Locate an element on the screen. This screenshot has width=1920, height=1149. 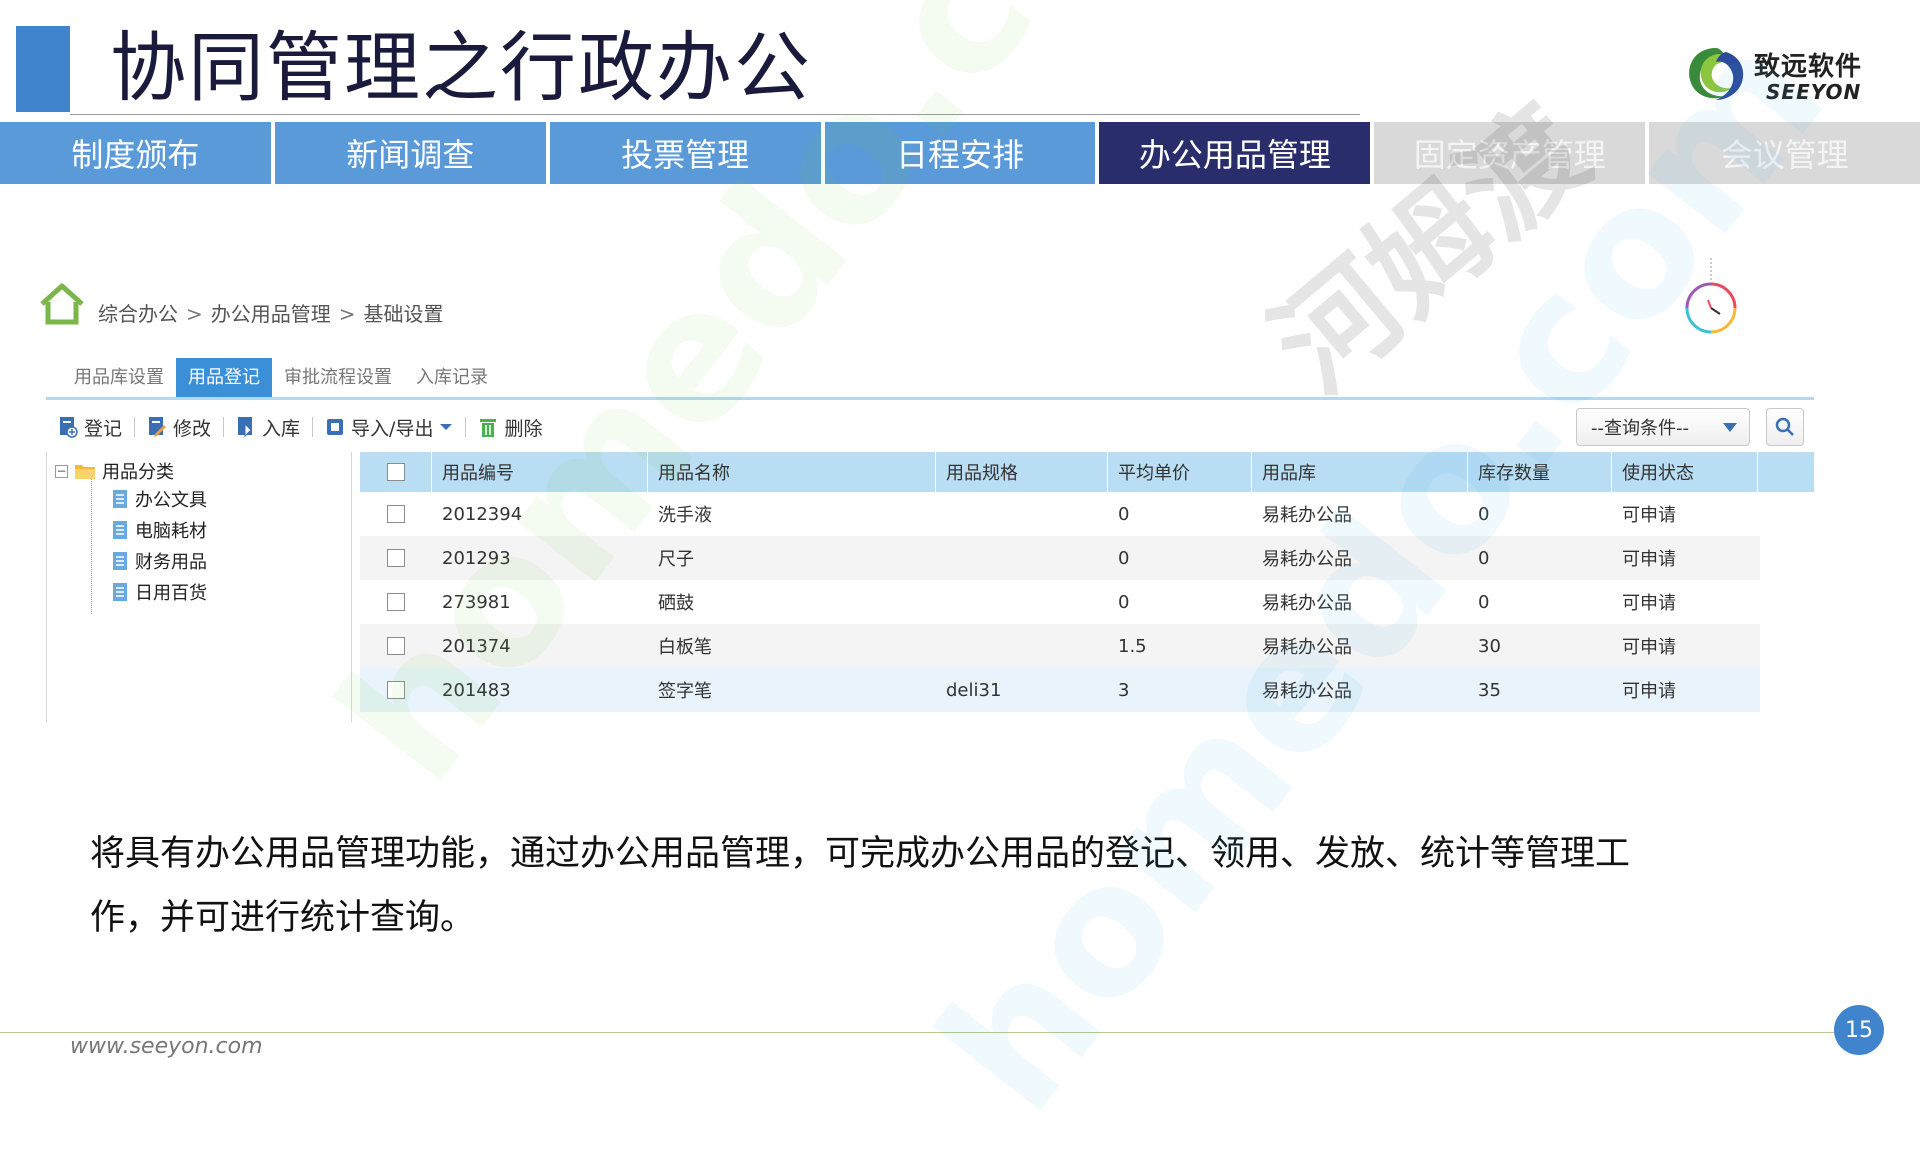
column-header: 使用状态 is located at coordinates (1685, 472).